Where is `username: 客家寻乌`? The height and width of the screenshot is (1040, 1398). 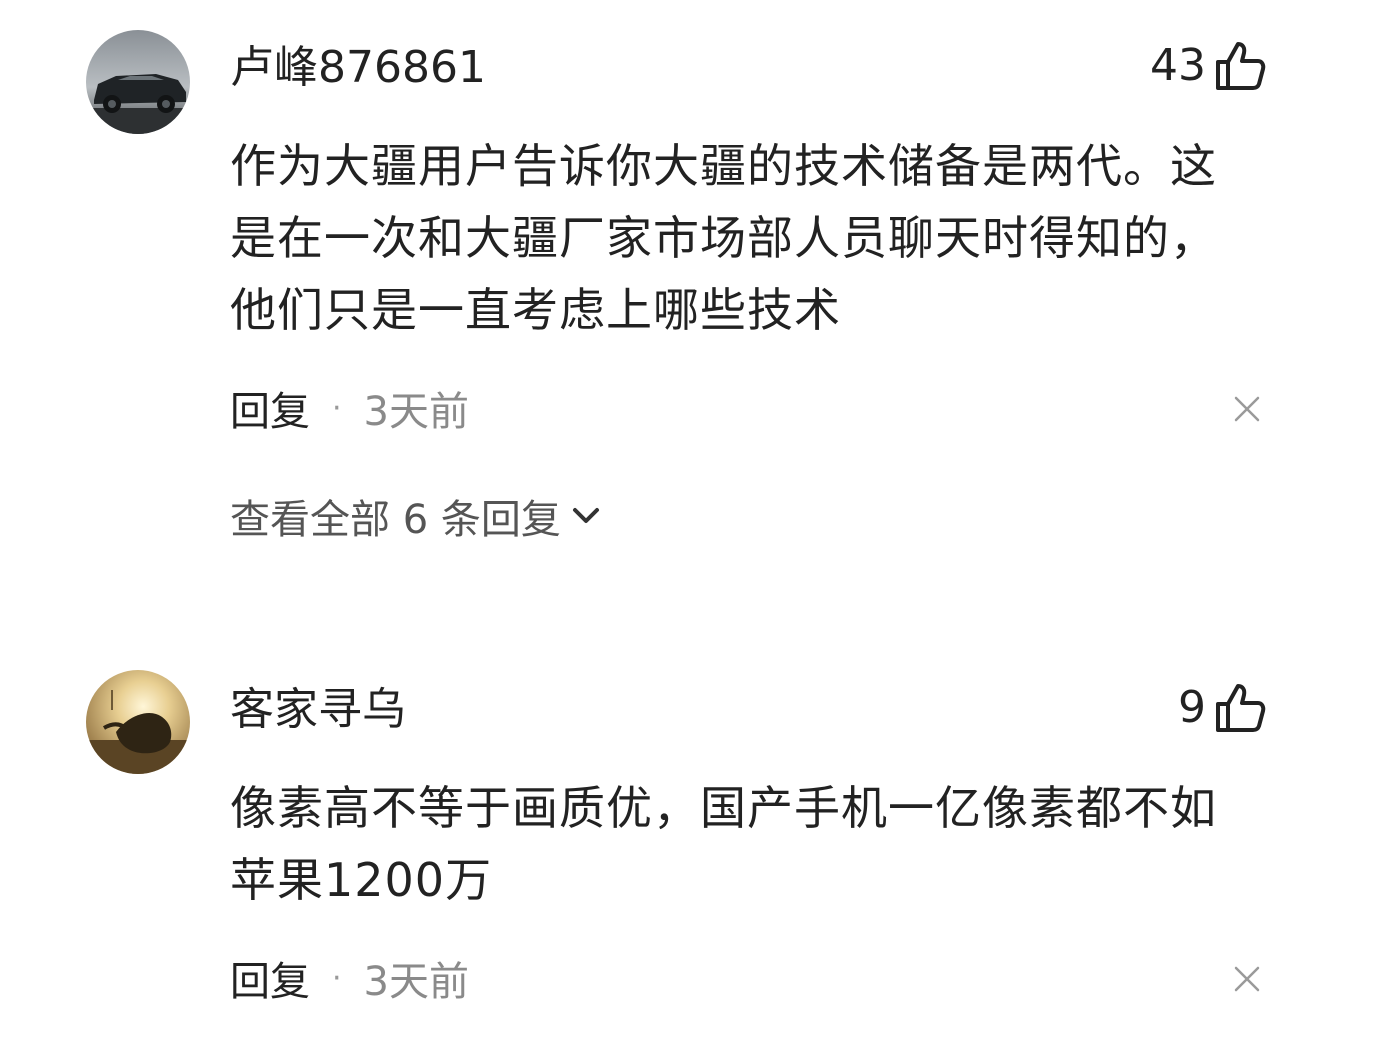 username: 客家寻乌 is located at coordinates (318, 710).